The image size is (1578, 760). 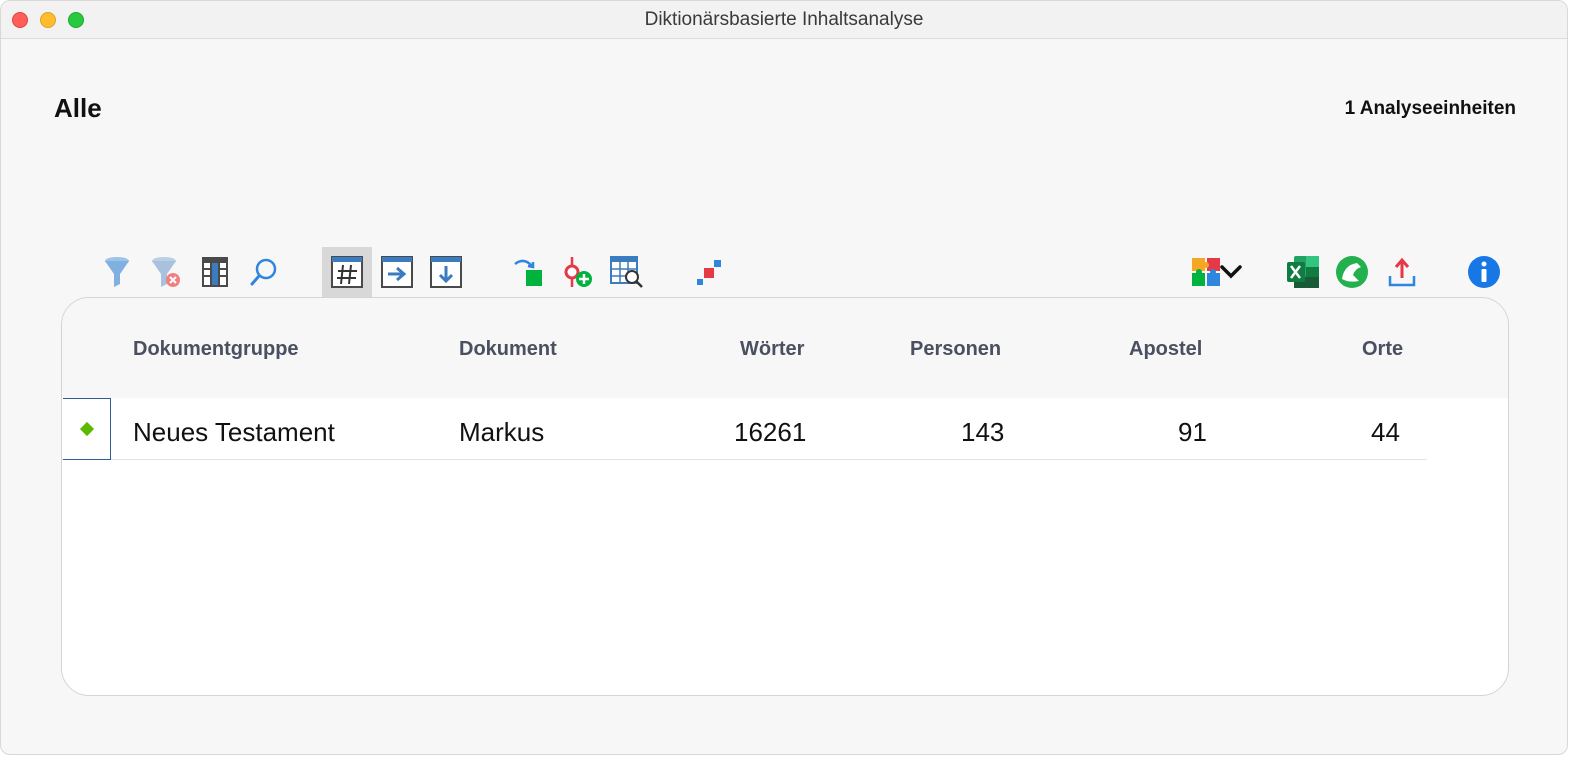 I want to click on cell-persons: 143, so click(x=983, y=432).